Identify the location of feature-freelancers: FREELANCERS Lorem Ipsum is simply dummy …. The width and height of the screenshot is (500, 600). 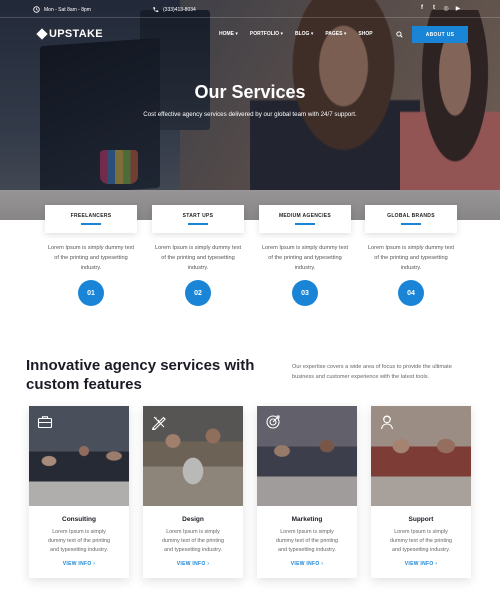
(91, 255).